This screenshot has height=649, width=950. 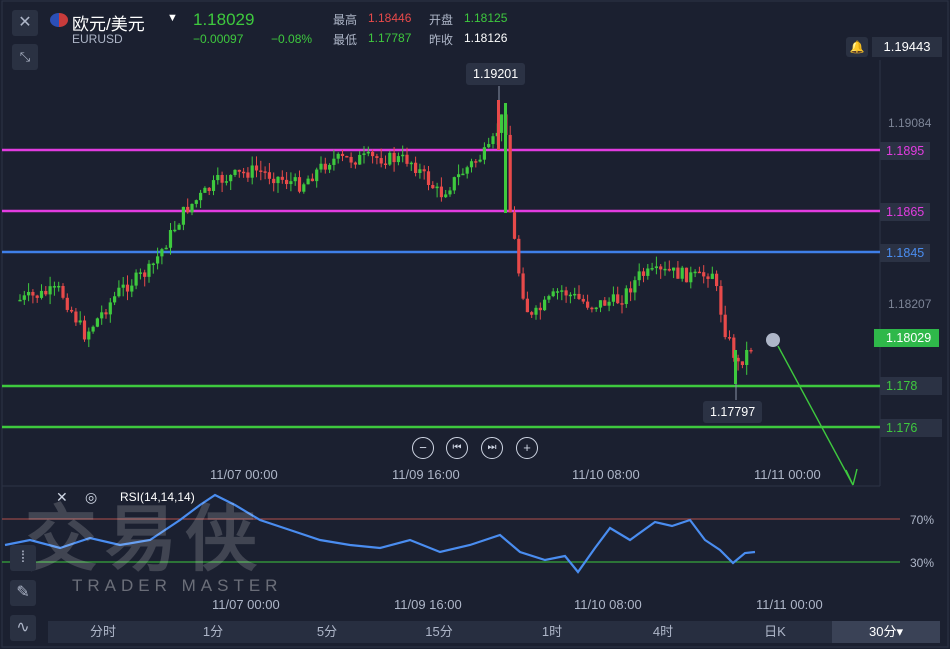 What do you see at coordinates (552, 632) in the screenshot?
I see `tf-1h: 1时` at bounding box center [552, 632].